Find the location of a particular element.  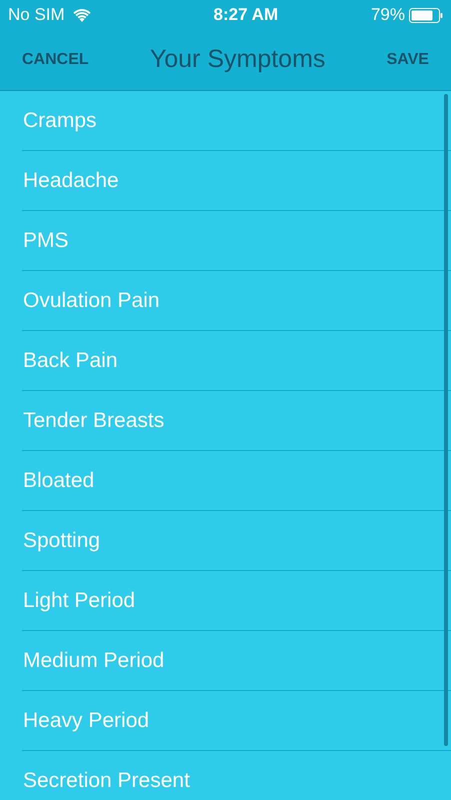

symptom-item: Back Pain is located at coordinates (236, 361).